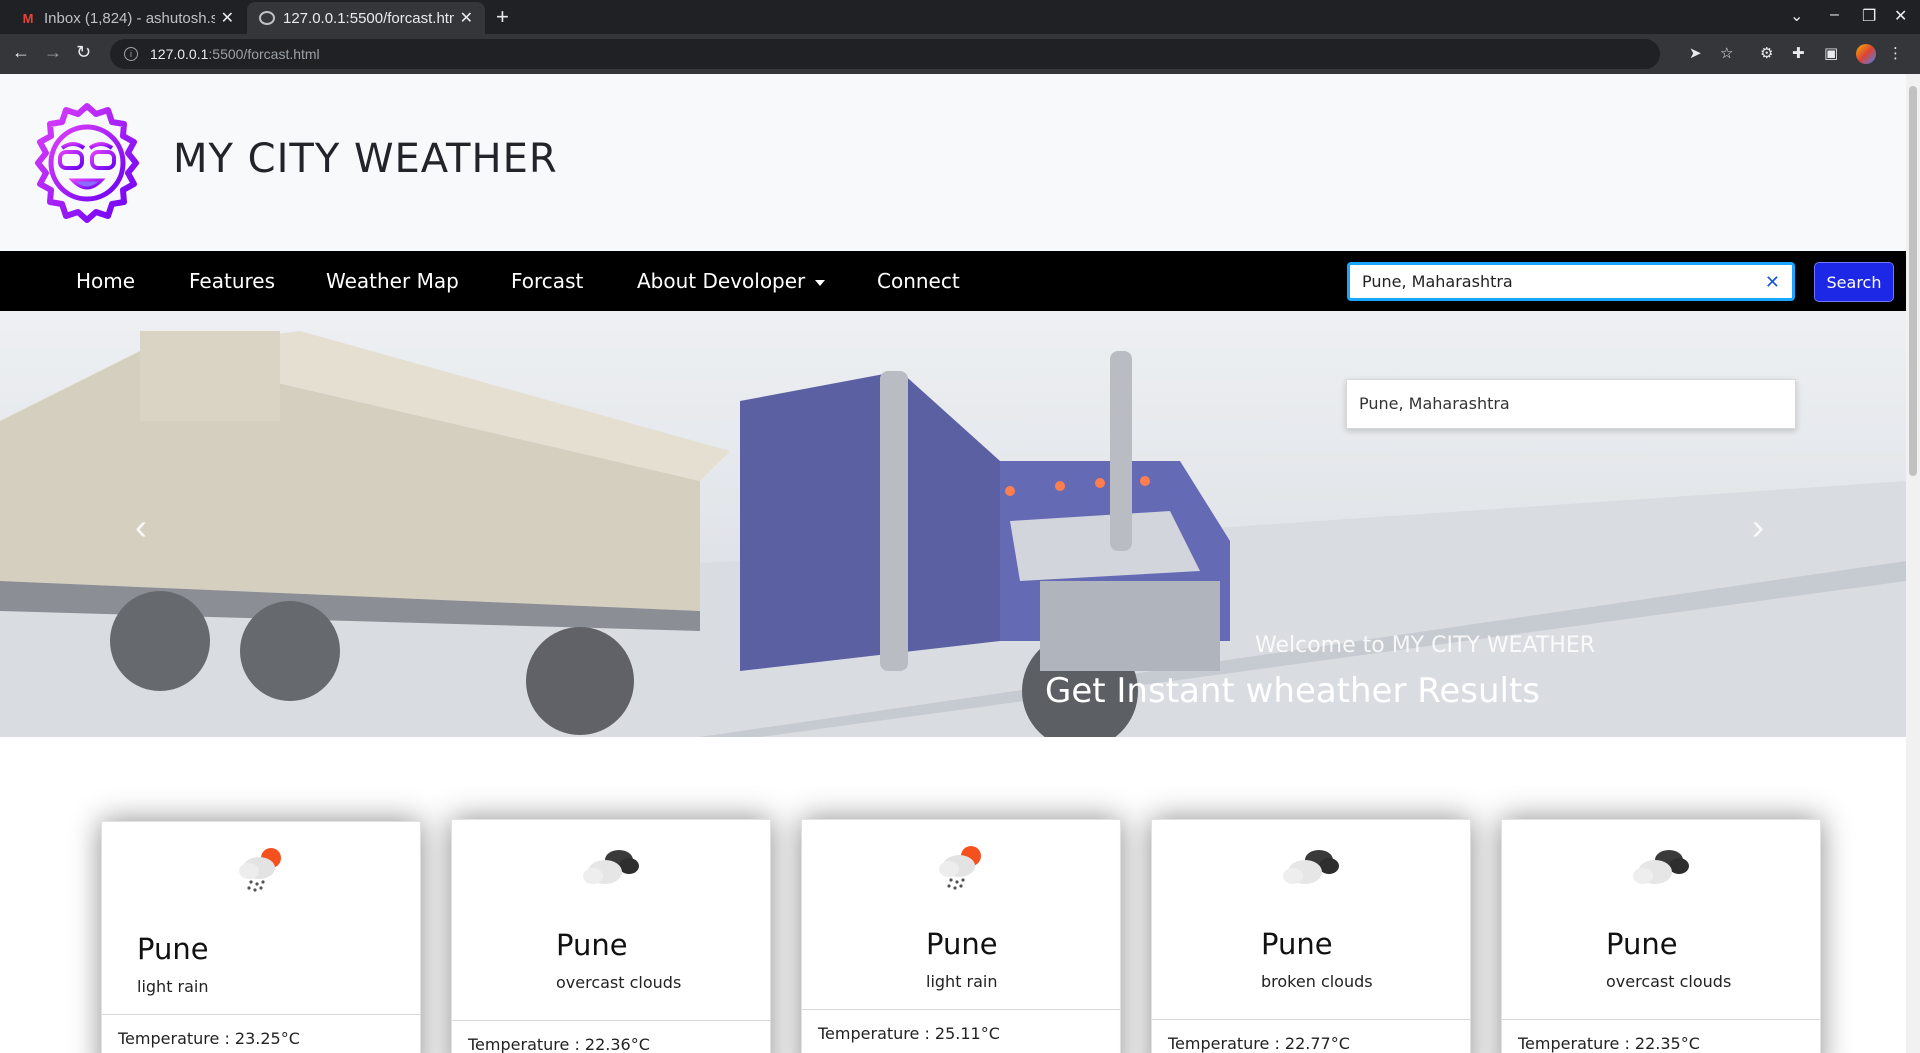 The width and height of the screenshot is (1920, 1053). What do you see at coordinates (21, 52) in the screenshot?
I see `back-icon: ←` at bounding box center [21, 52].